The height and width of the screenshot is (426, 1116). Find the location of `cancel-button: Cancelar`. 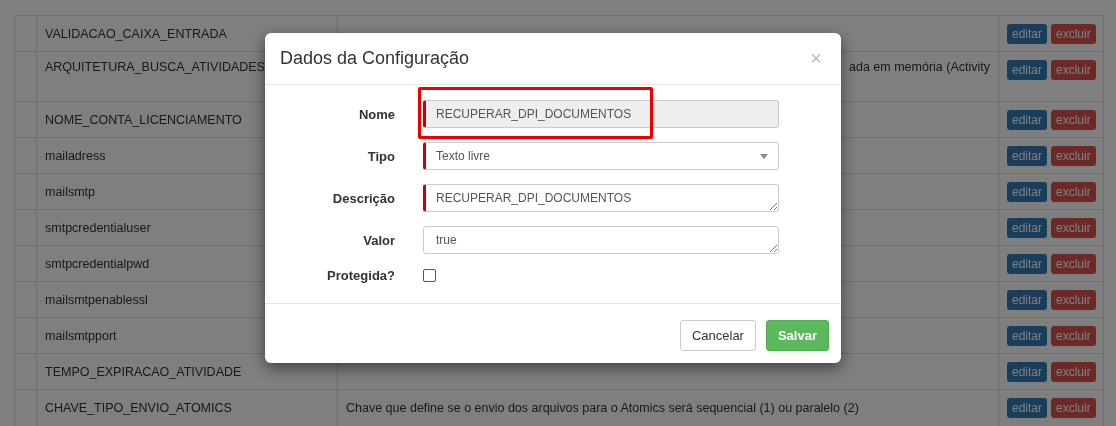

cancel-button: Cancelar is located at coordinates (717, 335).